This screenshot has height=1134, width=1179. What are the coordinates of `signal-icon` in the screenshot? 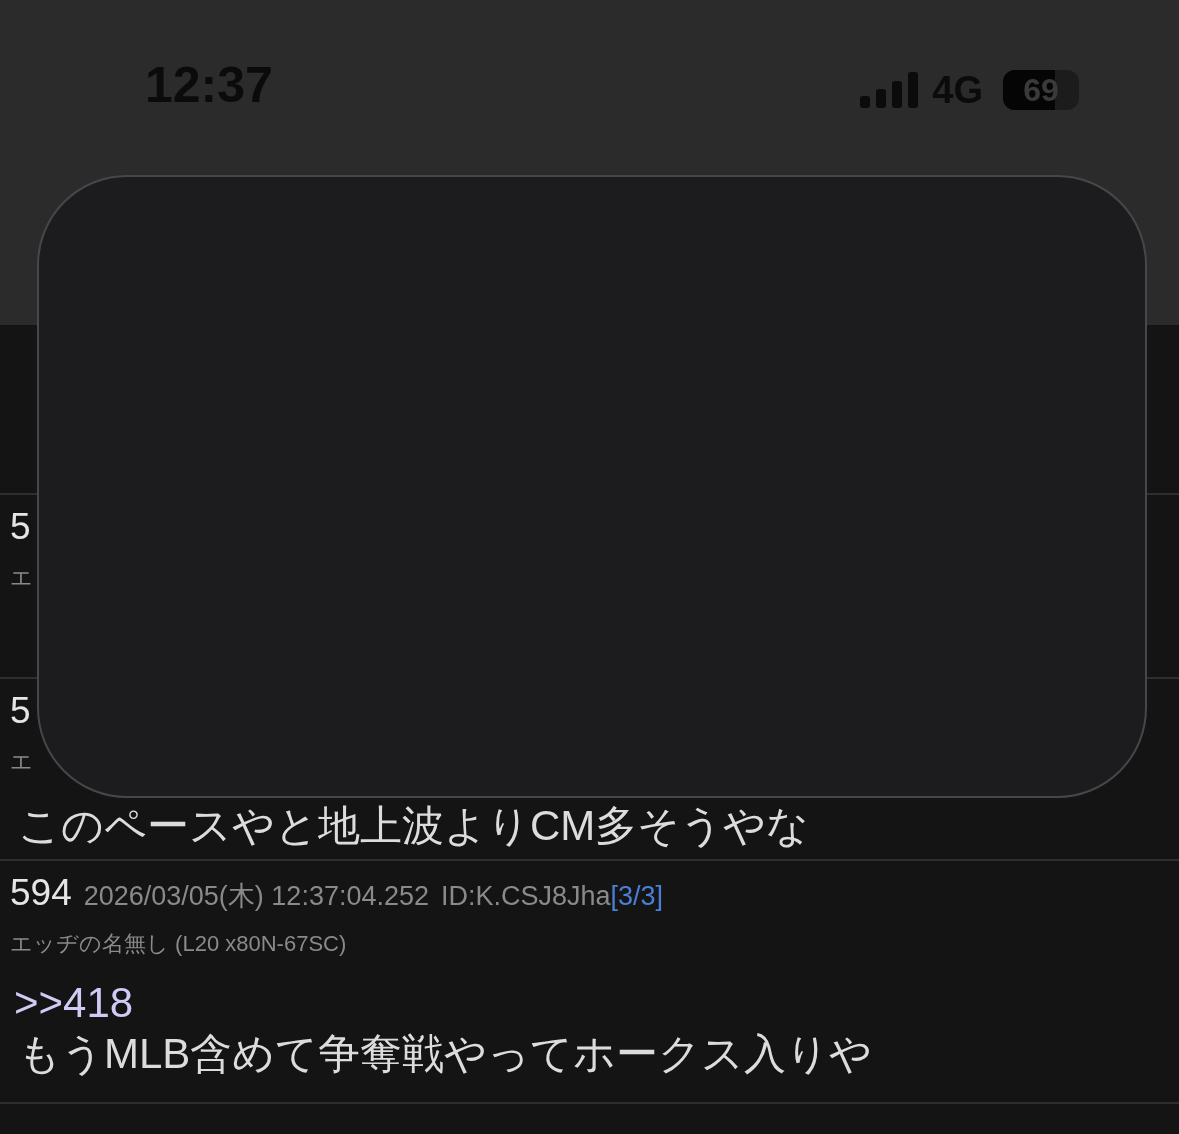 It's located at (890, 90).